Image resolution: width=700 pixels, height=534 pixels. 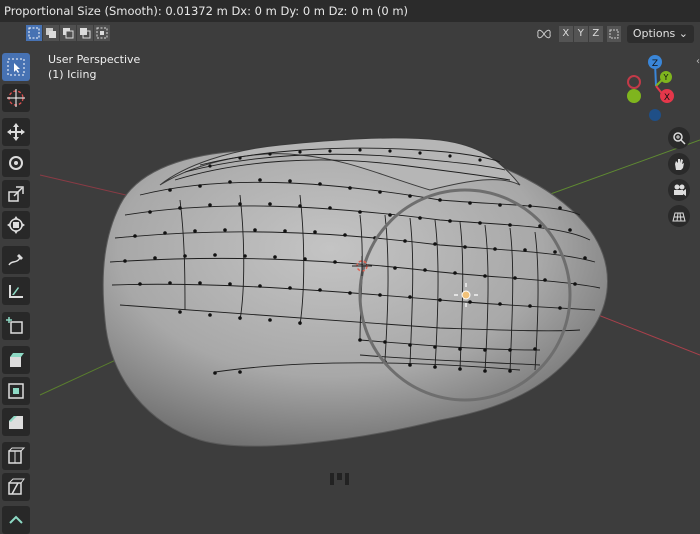 What do you see at coordinates (350, 34) in the screenshot?
I see `viewport-header: X Y Z Options ⌄` at bounding box center [350, 34].